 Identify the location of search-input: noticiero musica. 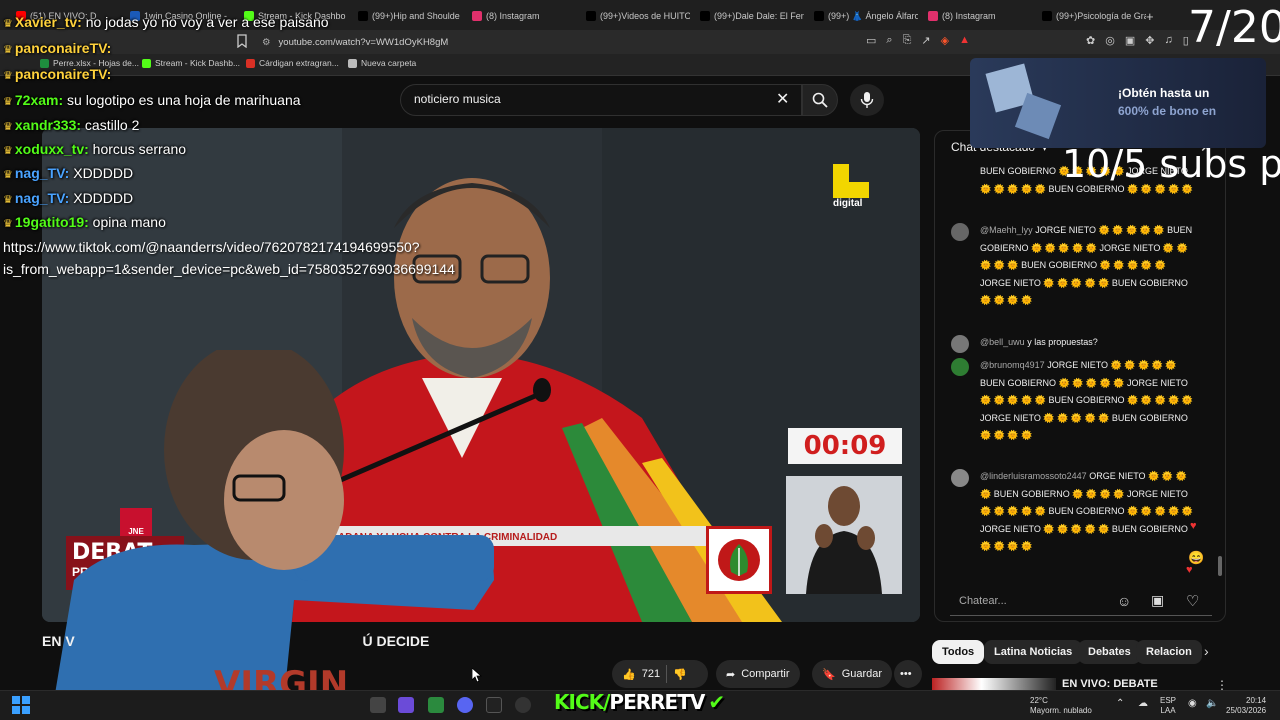
(457, 99).